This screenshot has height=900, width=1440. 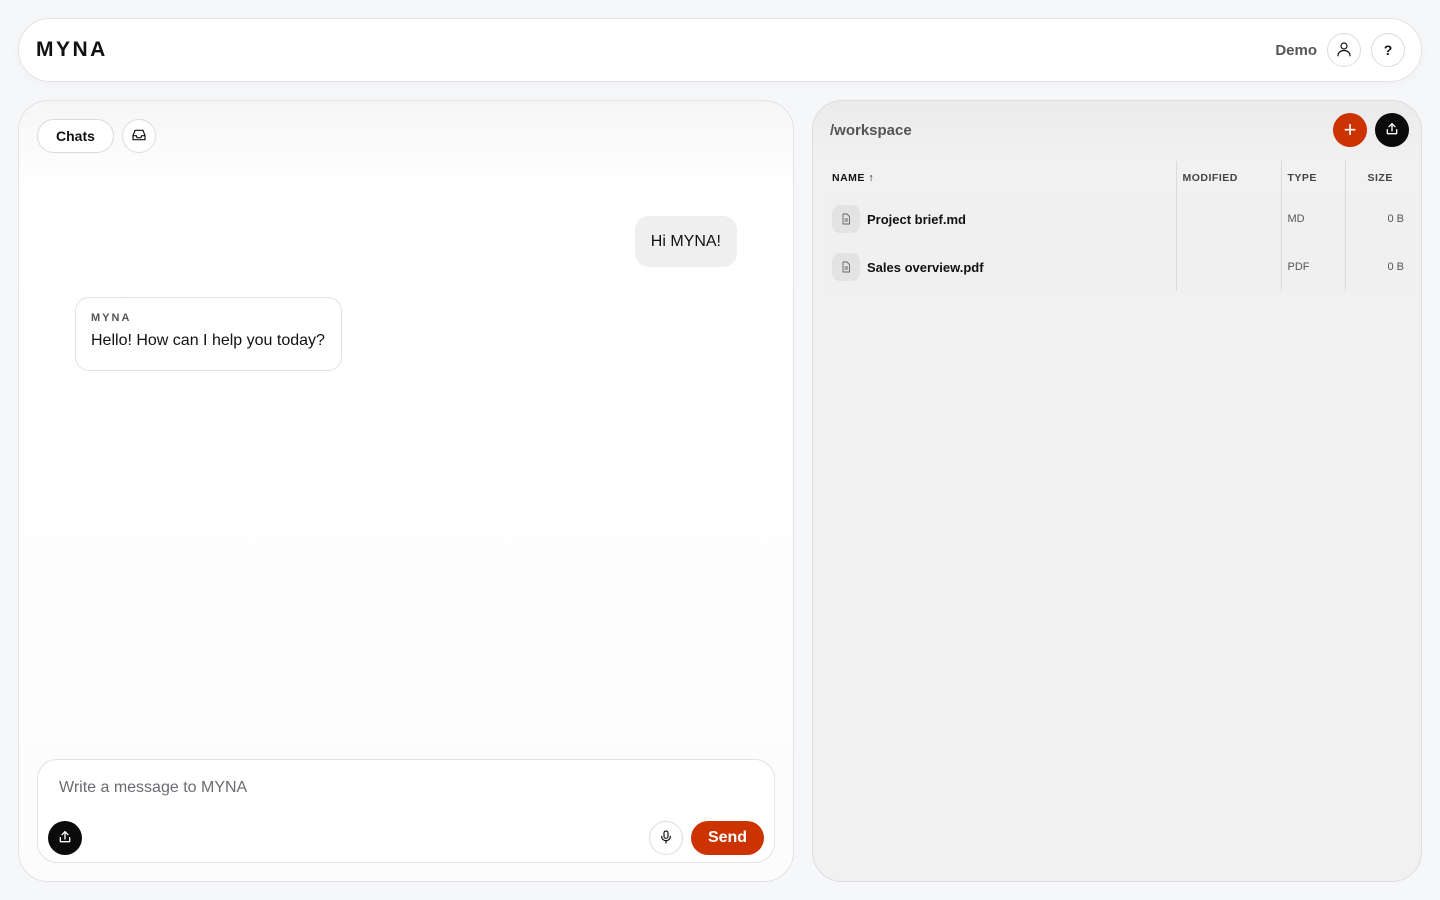 I want to click on message-text: Hello! How can I help you today?, so click(x=208, y=340).